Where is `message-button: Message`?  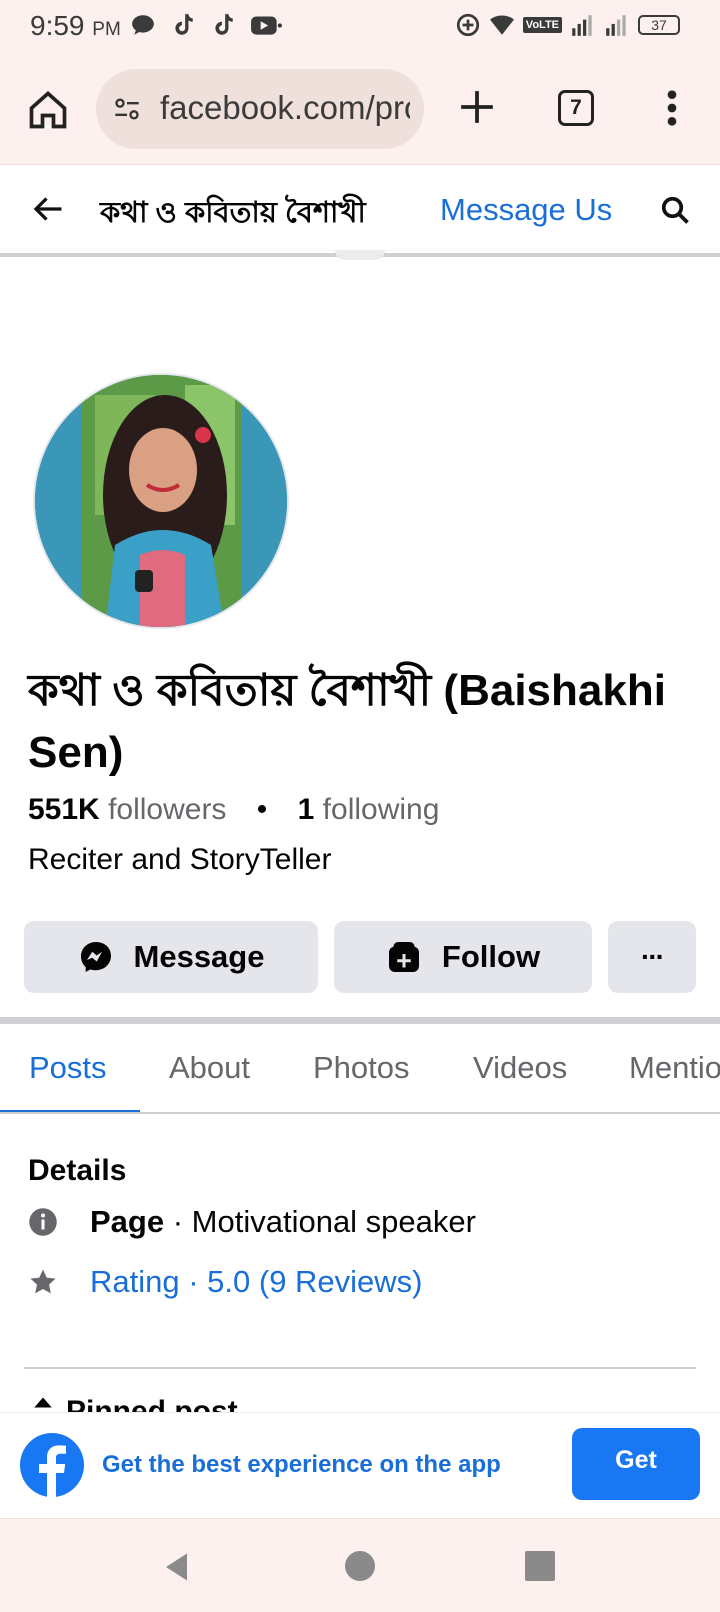
message-button: Message is located at coordinates (171, 957).